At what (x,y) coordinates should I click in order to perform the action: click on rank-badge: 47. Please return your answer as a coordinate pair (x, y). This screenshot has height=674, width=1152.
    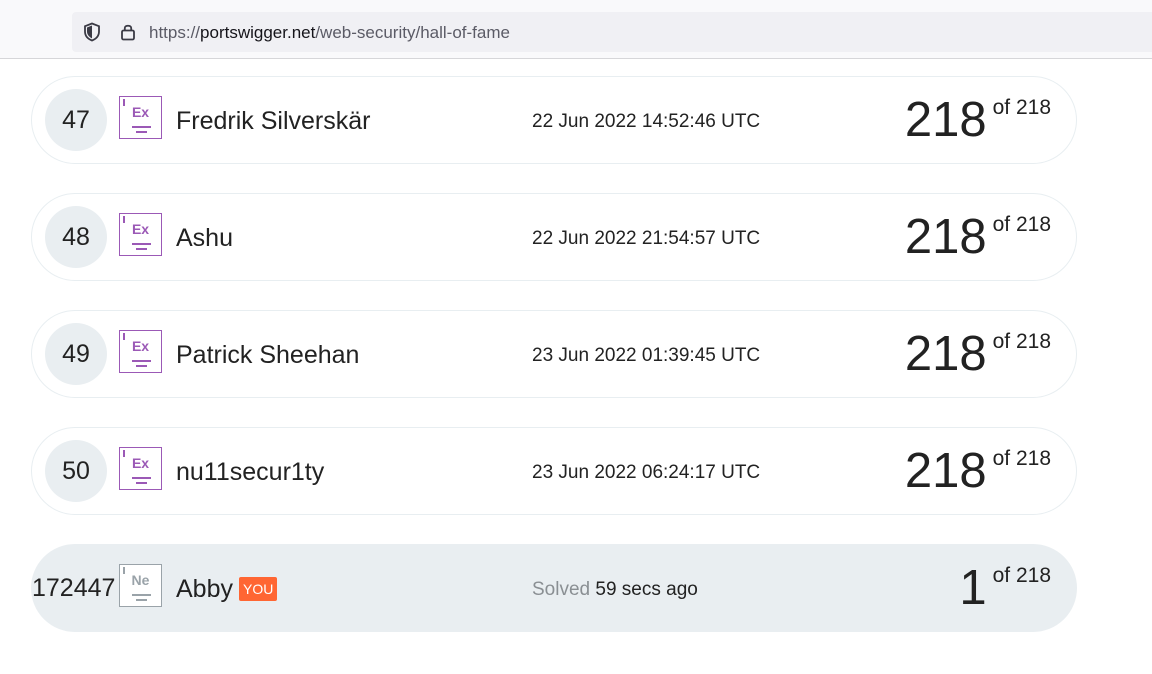
    Looking at the image, I should click on (76, 120).